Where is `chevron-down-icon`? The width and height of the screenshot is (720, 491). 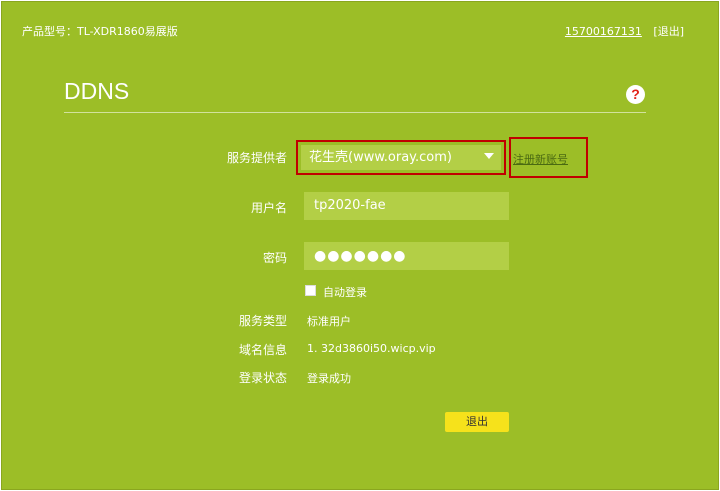
chevron-down-icon is located at coordinates (489, 156).